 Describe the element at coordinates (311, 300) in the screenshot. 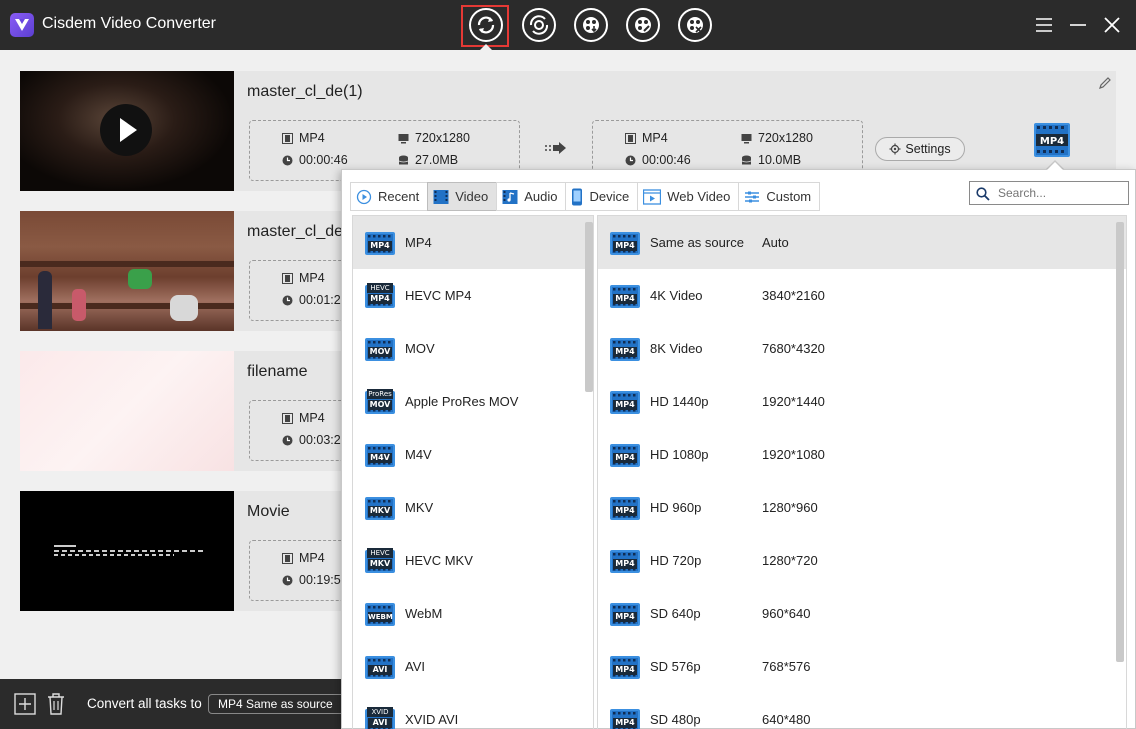

I see `source-duration: 00:01:2` at that location.